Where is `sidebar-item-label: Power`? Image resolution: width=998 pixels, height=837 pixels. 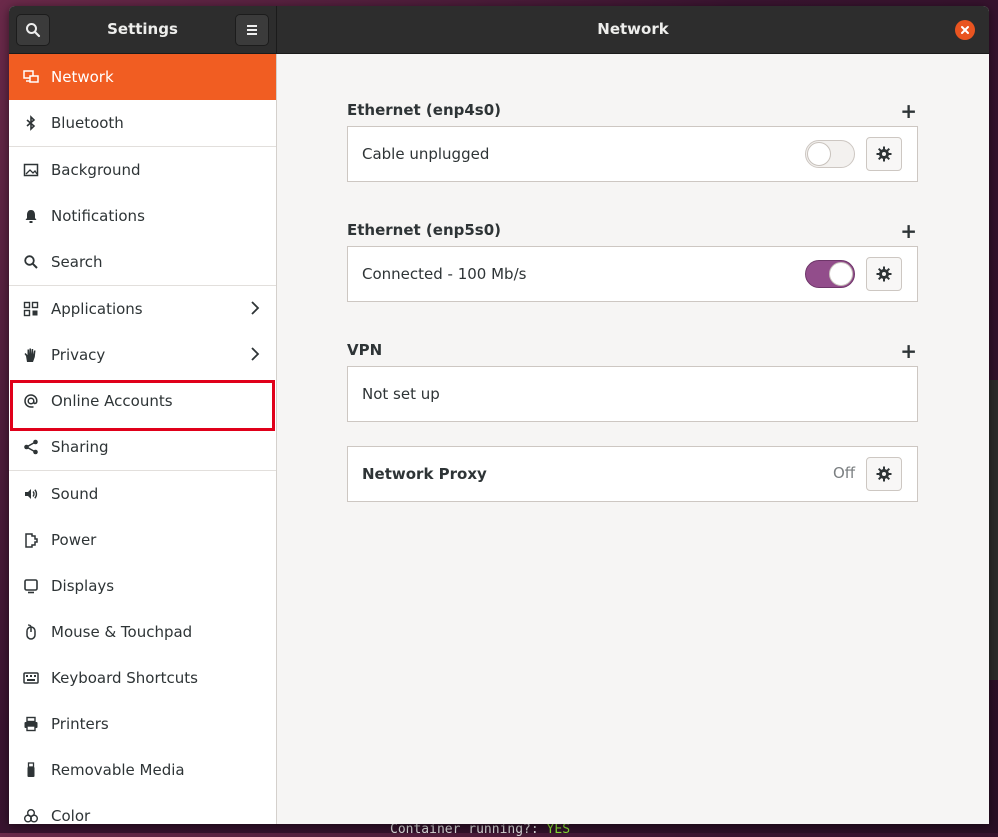 sidebar-item-label: Power is located at coordinates (74, 540).